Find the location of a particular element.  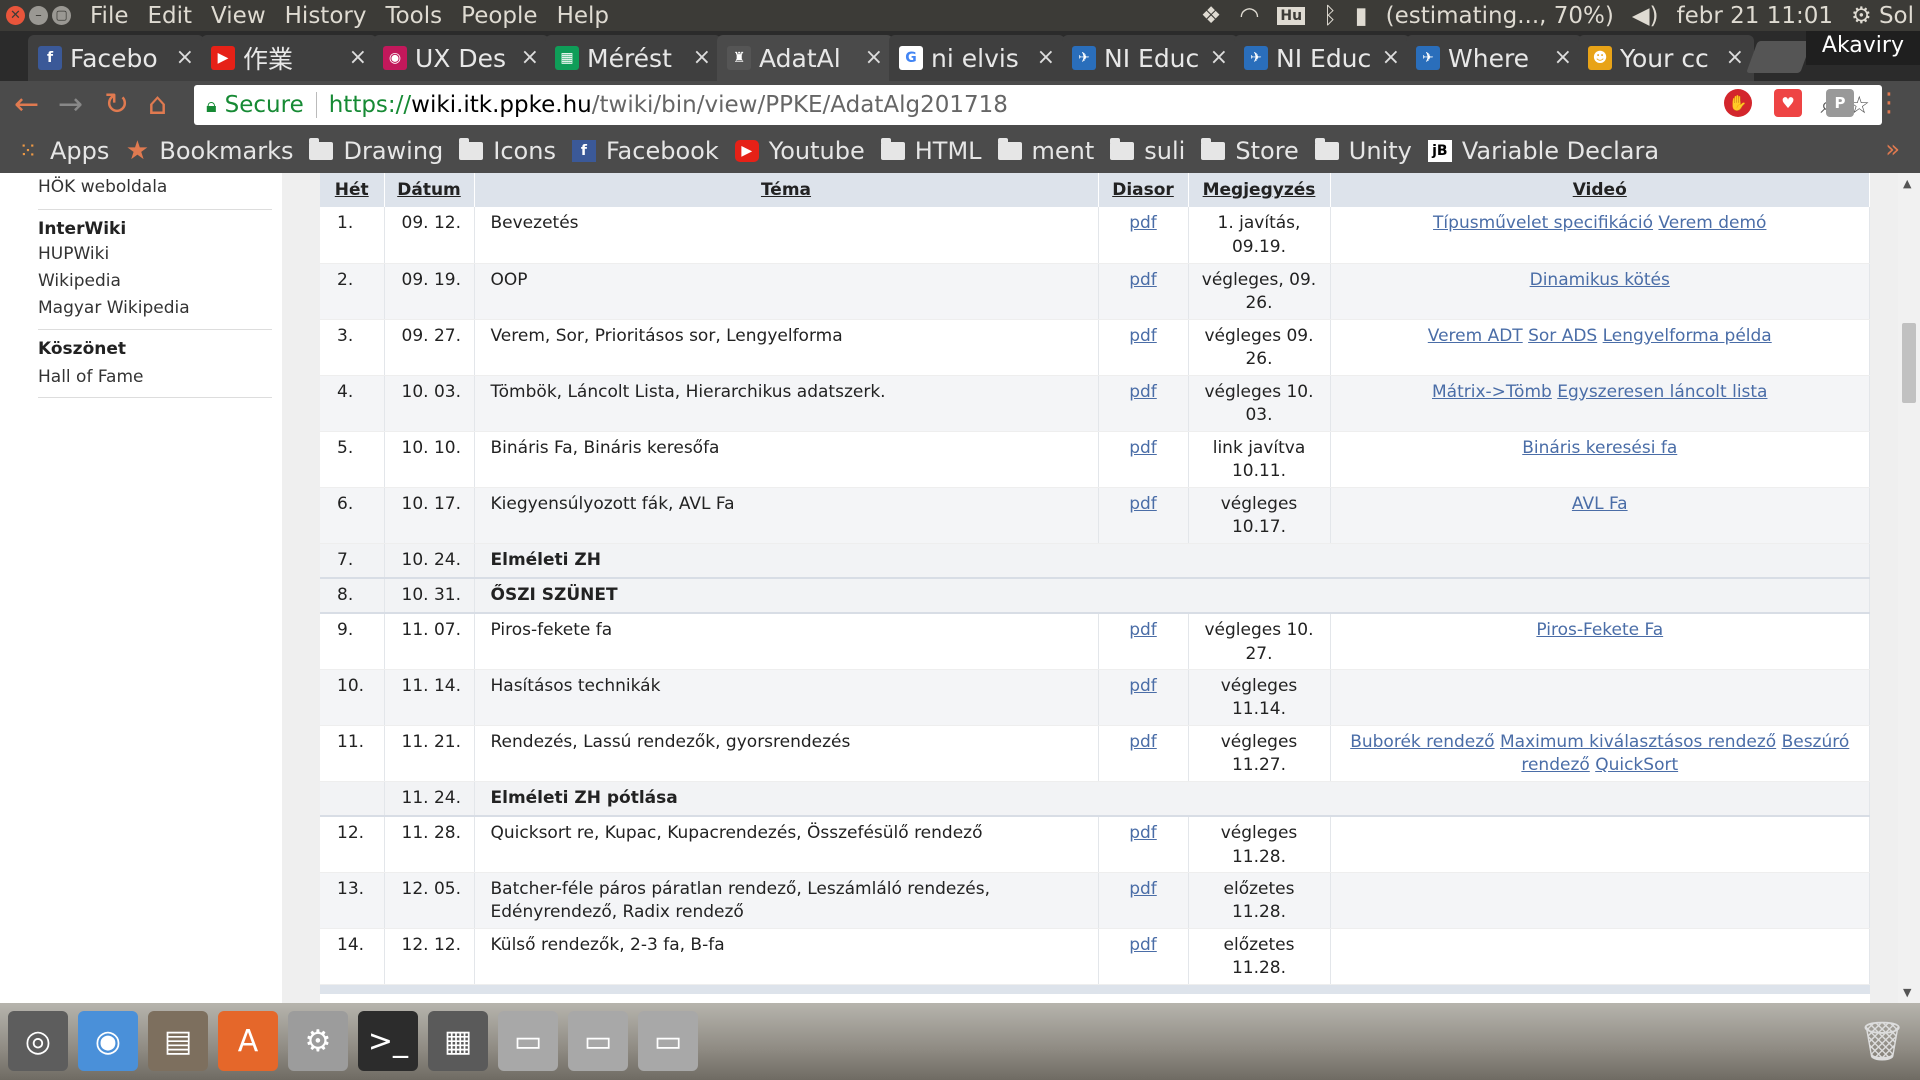

chrome-icon: ◉ is located at coordinates (108, 1041).